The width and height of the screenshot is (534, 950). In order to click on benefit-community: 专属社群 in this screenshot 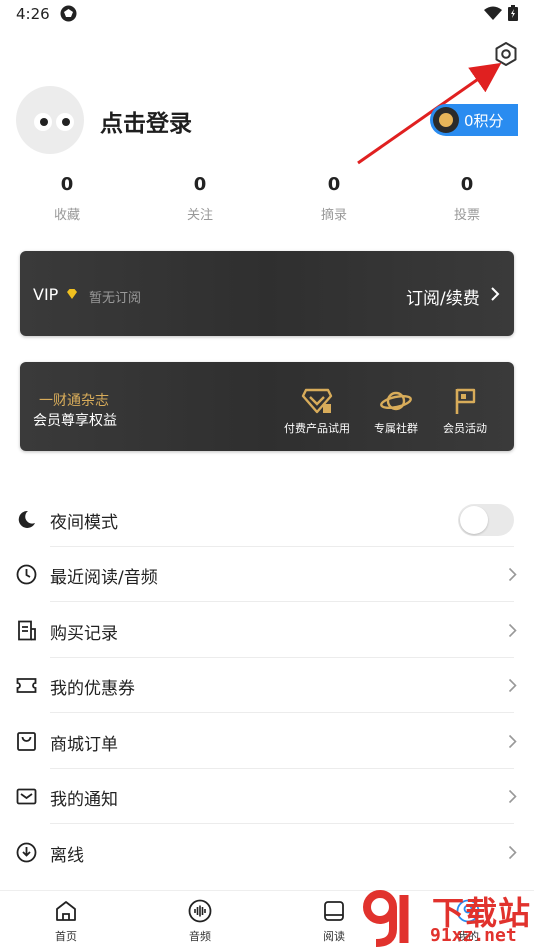, I will do `click(396, 411)`.